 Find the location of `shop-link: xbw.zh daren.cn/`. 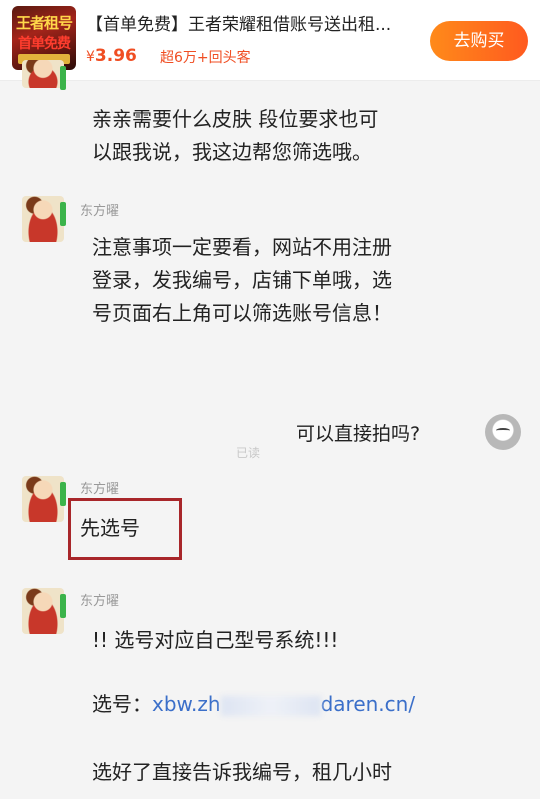

shop-link: xbw.zh daren.cn/ is located at coordinates (283, 704).